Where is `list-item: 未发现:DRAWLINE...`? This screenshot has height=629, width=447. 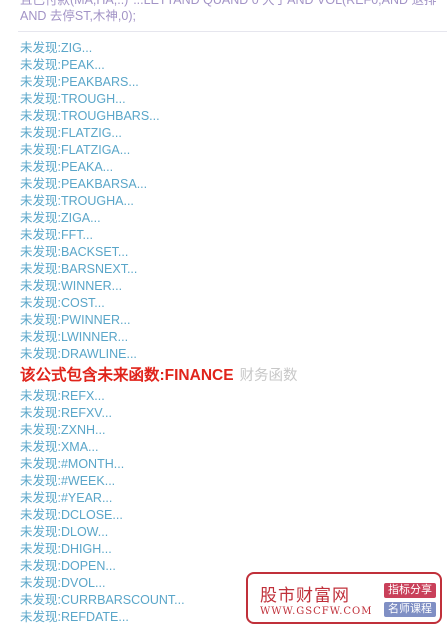 list-item: 未发现:DRAWLINE... is located at coordinates (230, 354).